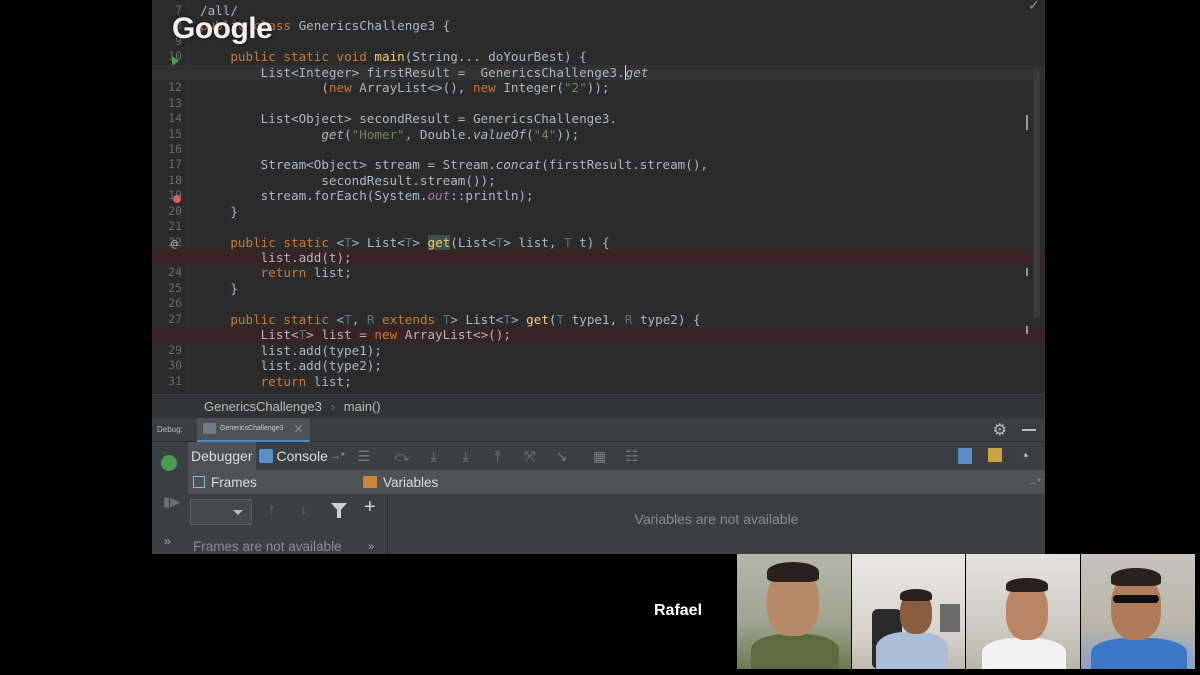 The width and height of the screenshot is (1200, 675). What do you see at coordinates (1029, 430) in the screenshot?
I see `minimize-icon` at bounding box center [1029, 430].